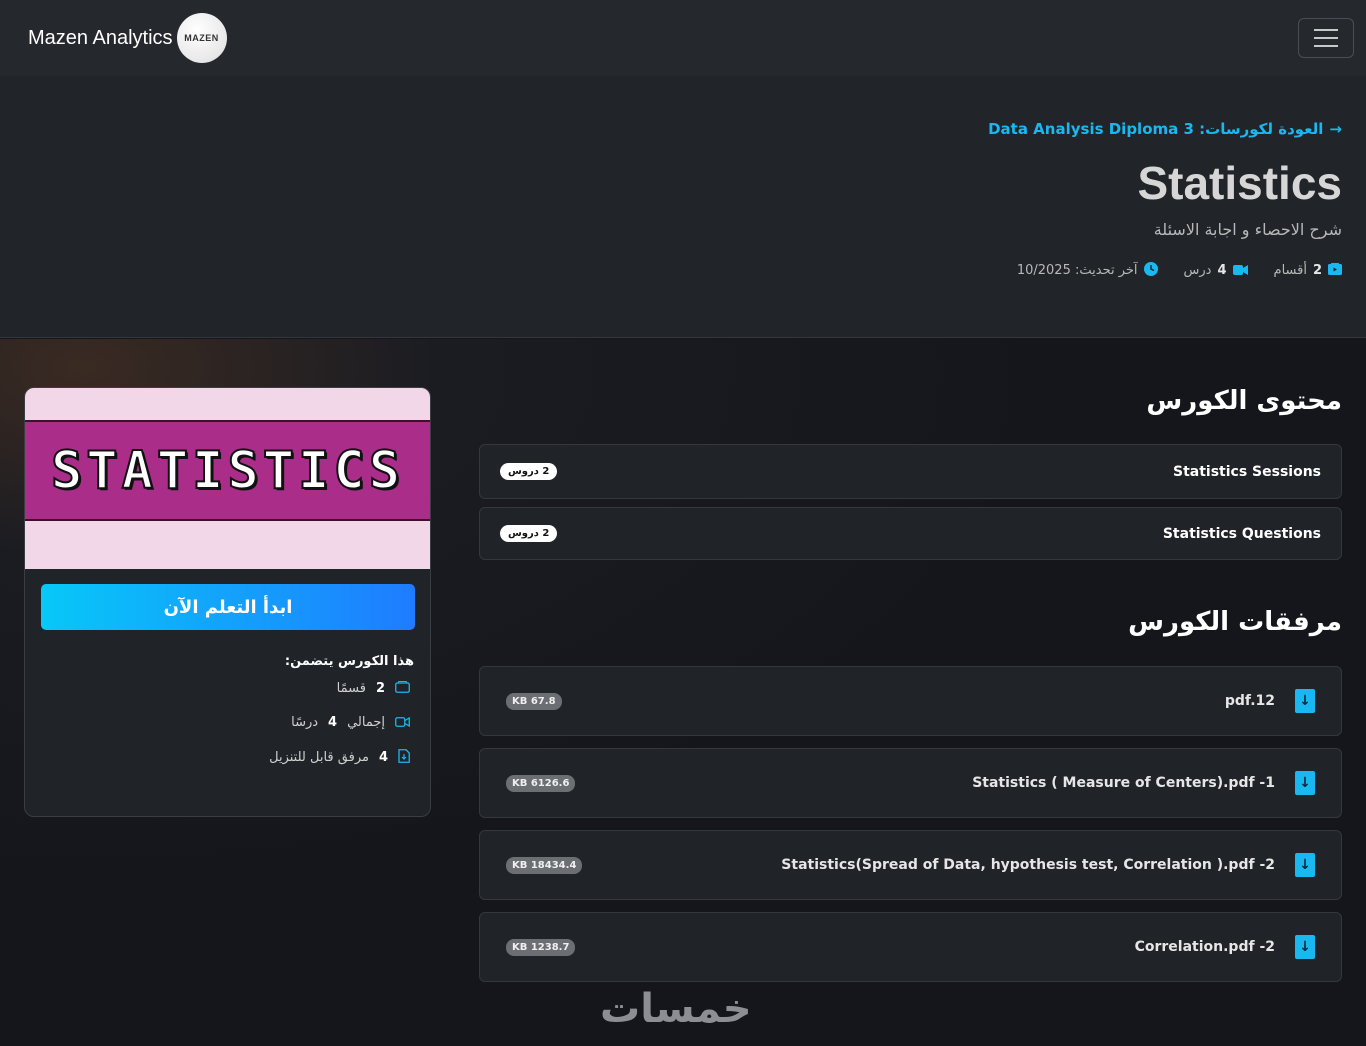 The image size is (1366, 1046). I want to click on meta-lessons-label: درس, so click(1197, 270).